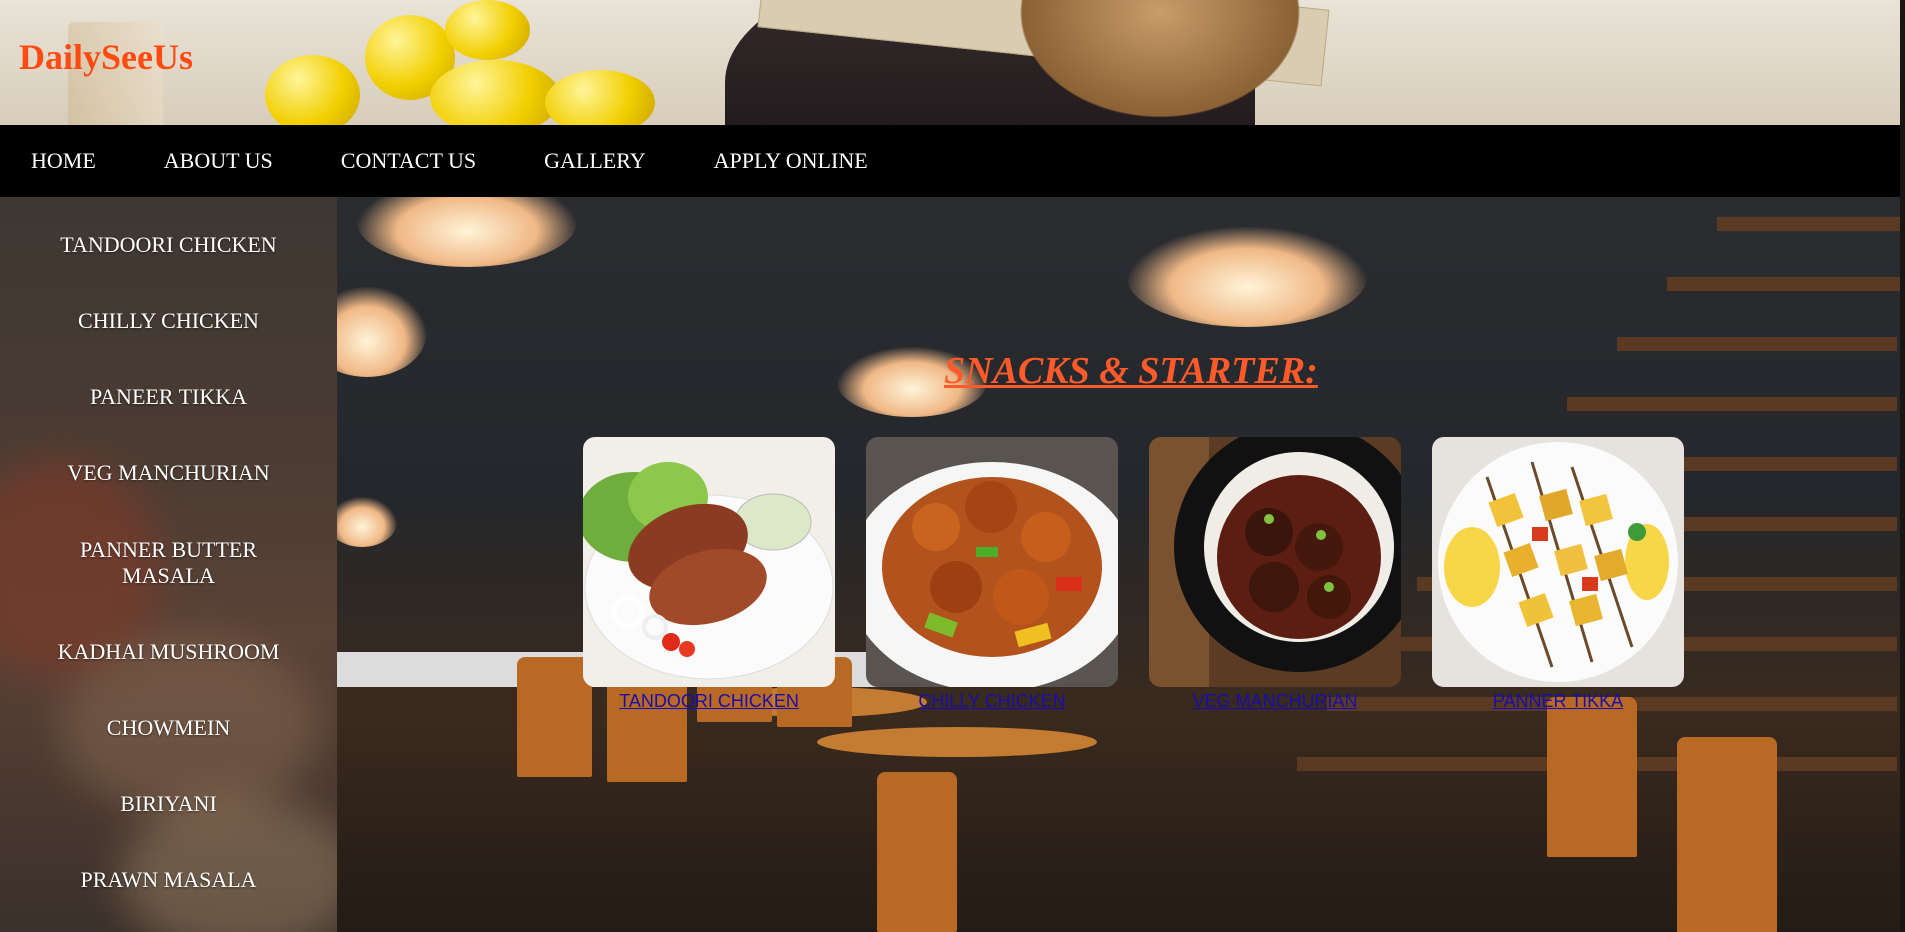  Describe the element at coordinates (168, 804) in the screenshot. I see `sidebar-item-biriyani: BIRIYANI` at that location.